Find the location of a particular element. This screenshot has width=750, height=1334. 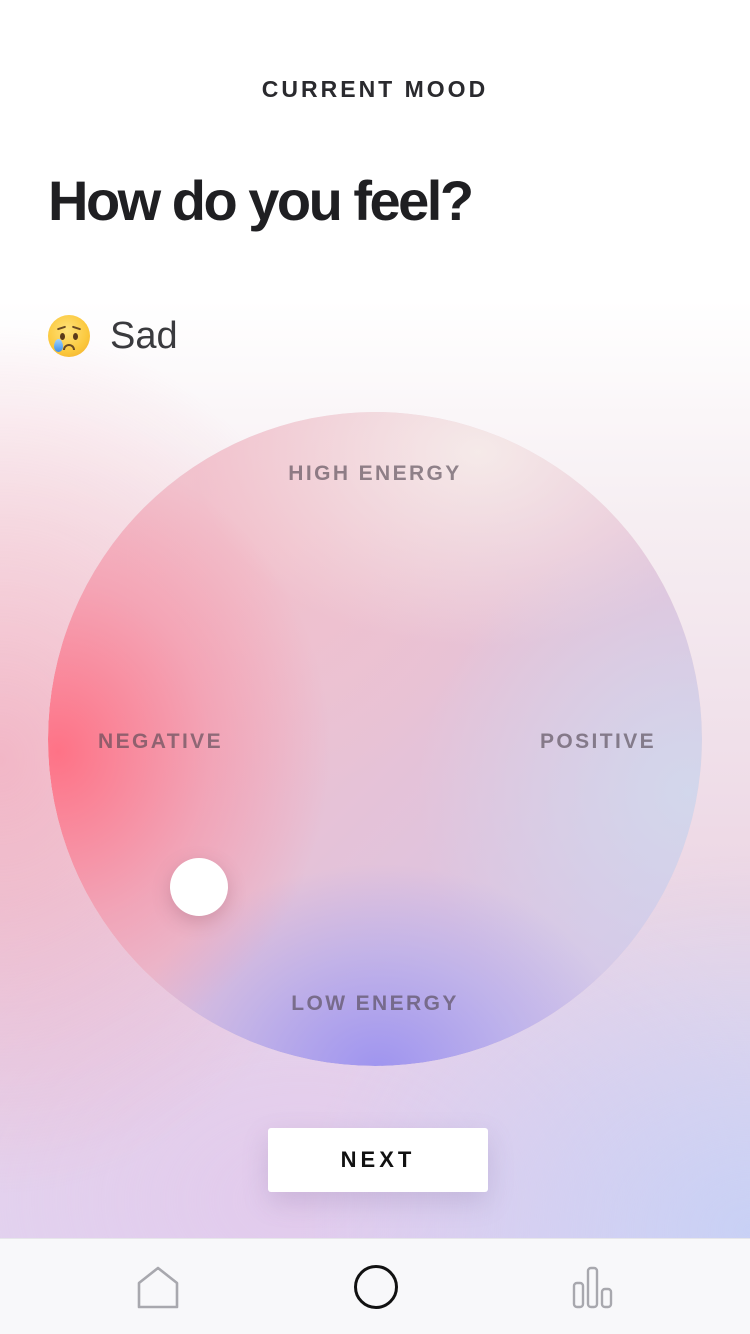

positive-label: POSITIVE is located at coordinates (598, 741).